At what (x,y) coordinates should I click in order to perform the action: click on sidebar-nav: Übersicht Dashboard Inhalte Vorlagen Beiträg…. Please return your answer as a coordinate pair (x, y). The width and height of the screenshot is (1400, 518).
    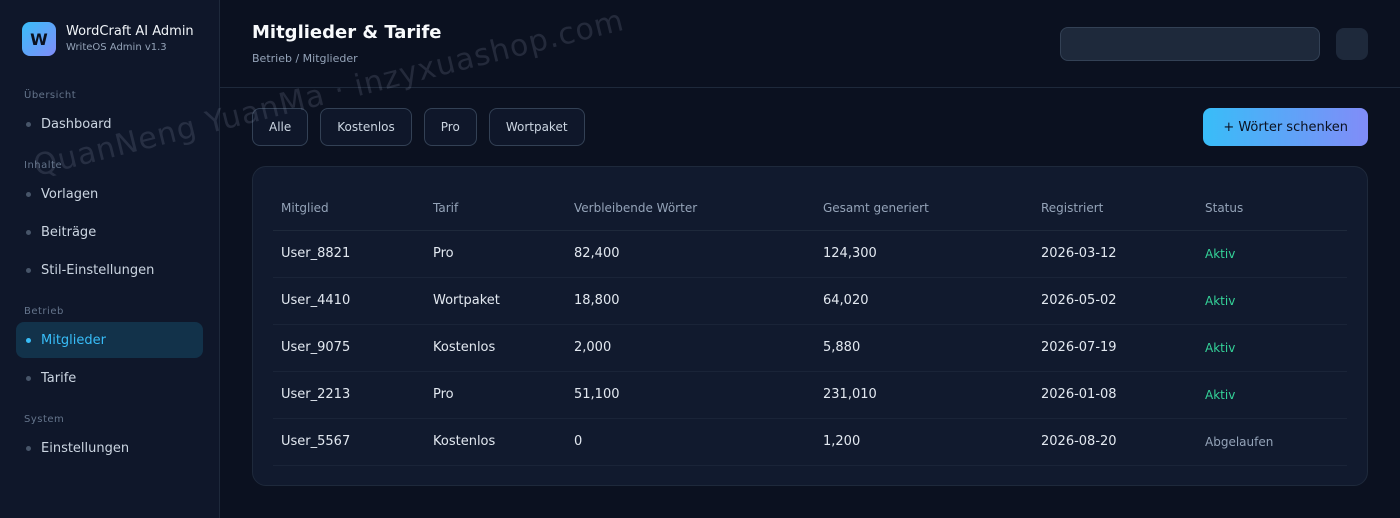
    Looking at the image, I should click on (109, 276).